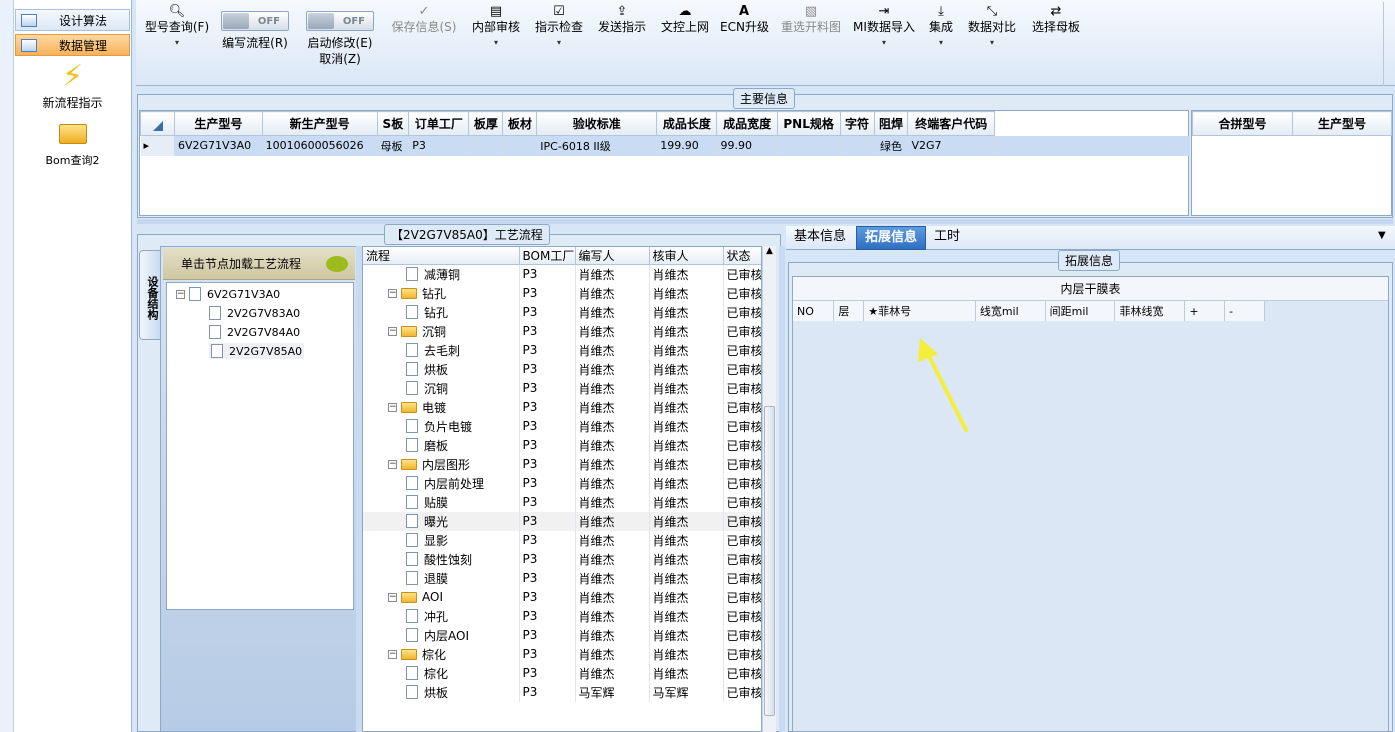 This screenshot has width=1395, height=732. I want to click on start-modify-toggle: OFF 启动修改(E) 取消(Z), so click(340, 39).